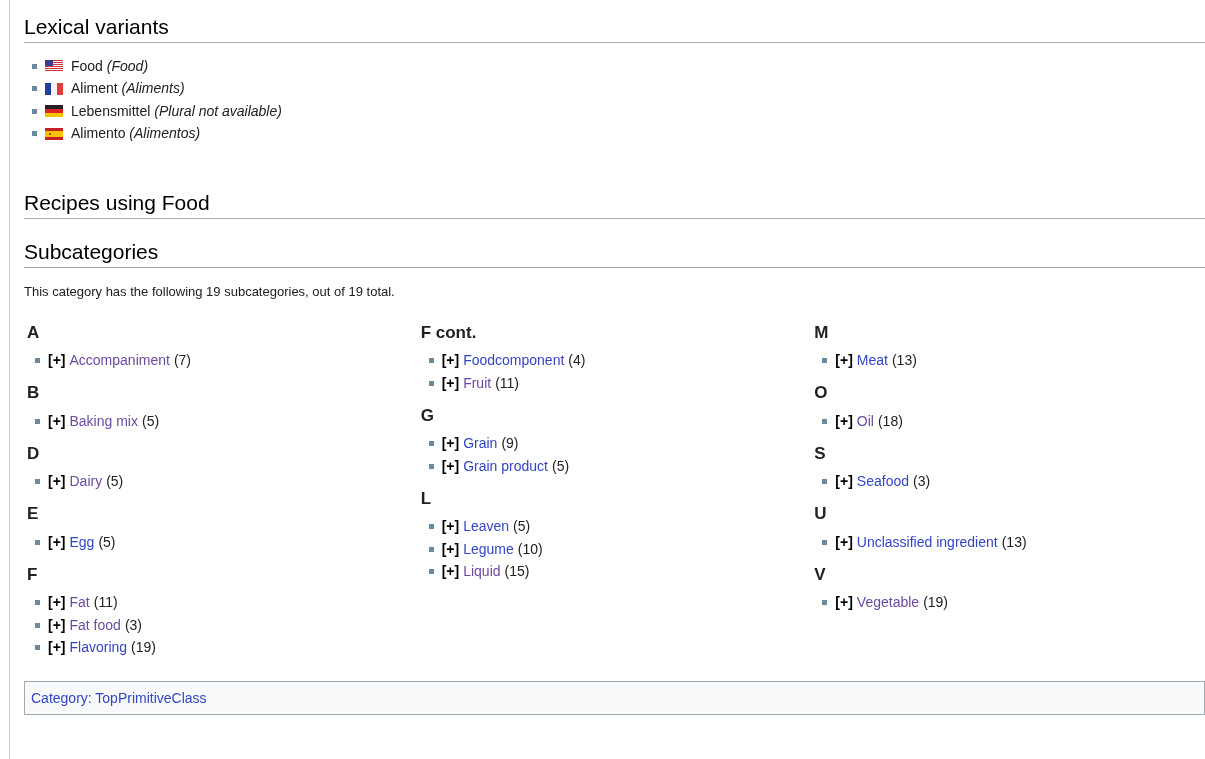 The image size is (1205, 759). What do you see at coordinates (448, 332) in the screenshot?
I see `letter-heading: F cont.` at bounding box center [448, 332].